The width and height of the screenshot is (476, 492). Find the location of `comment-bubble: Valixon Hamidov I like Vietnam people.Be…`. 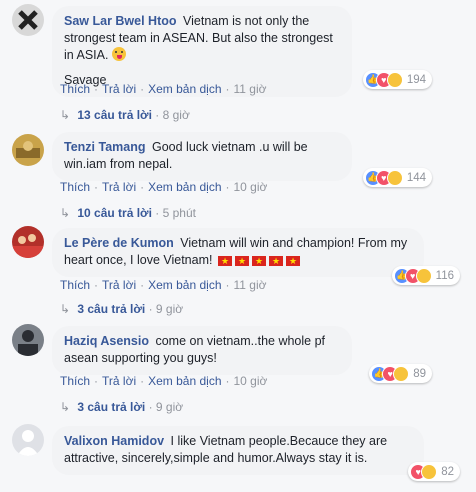

comment-bubble: Valixon Hamidov I like Vietnam people.Be… is located at coordinates (238, 450).